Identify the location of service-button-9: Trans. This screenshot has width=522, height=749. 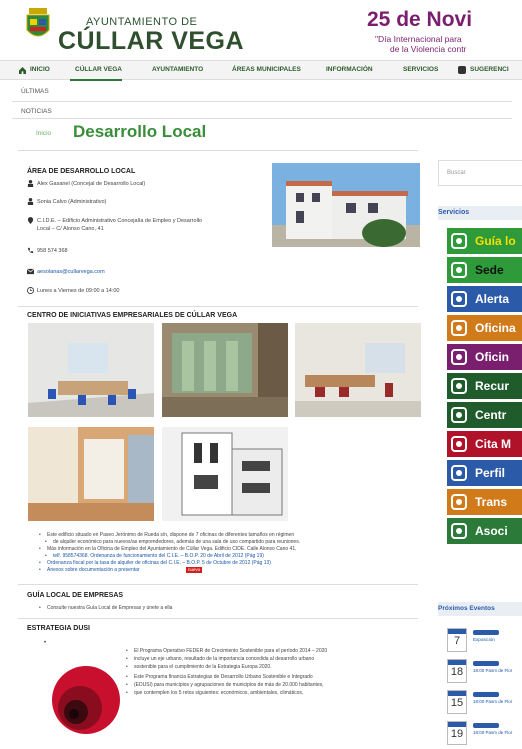
(484, 502).